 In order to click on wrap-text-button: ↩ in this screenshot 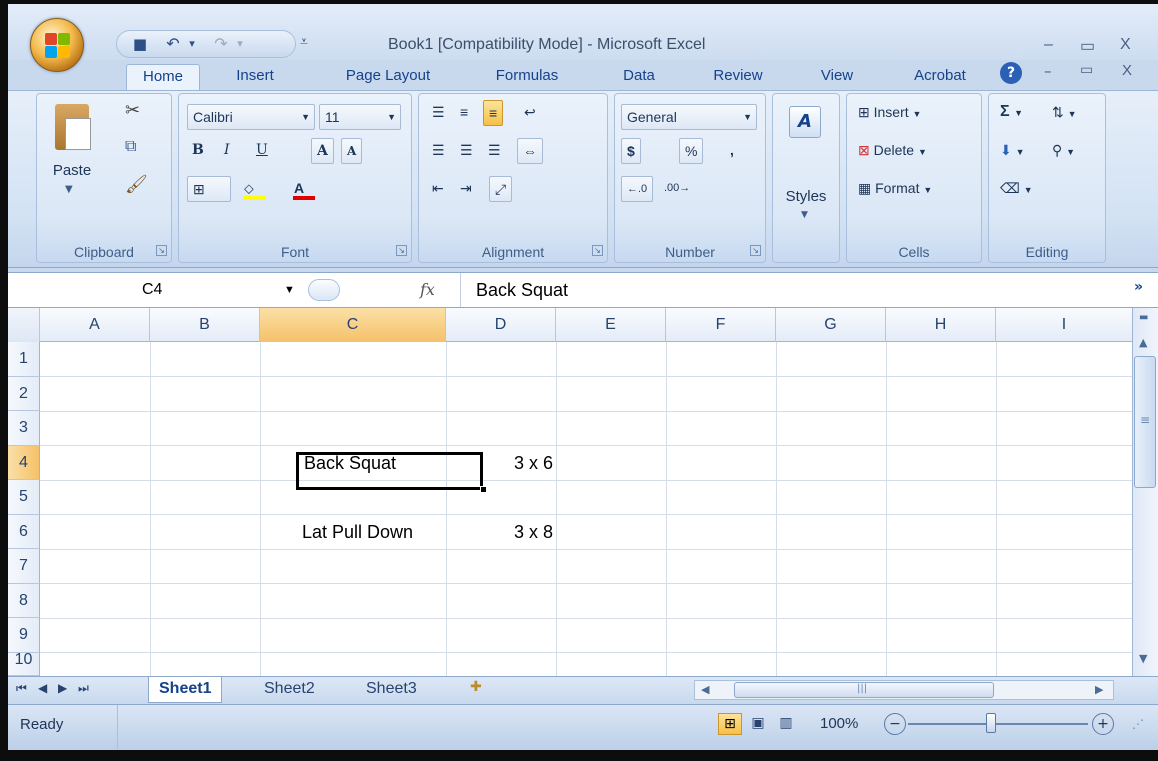, I will do `click(530, 113)`.